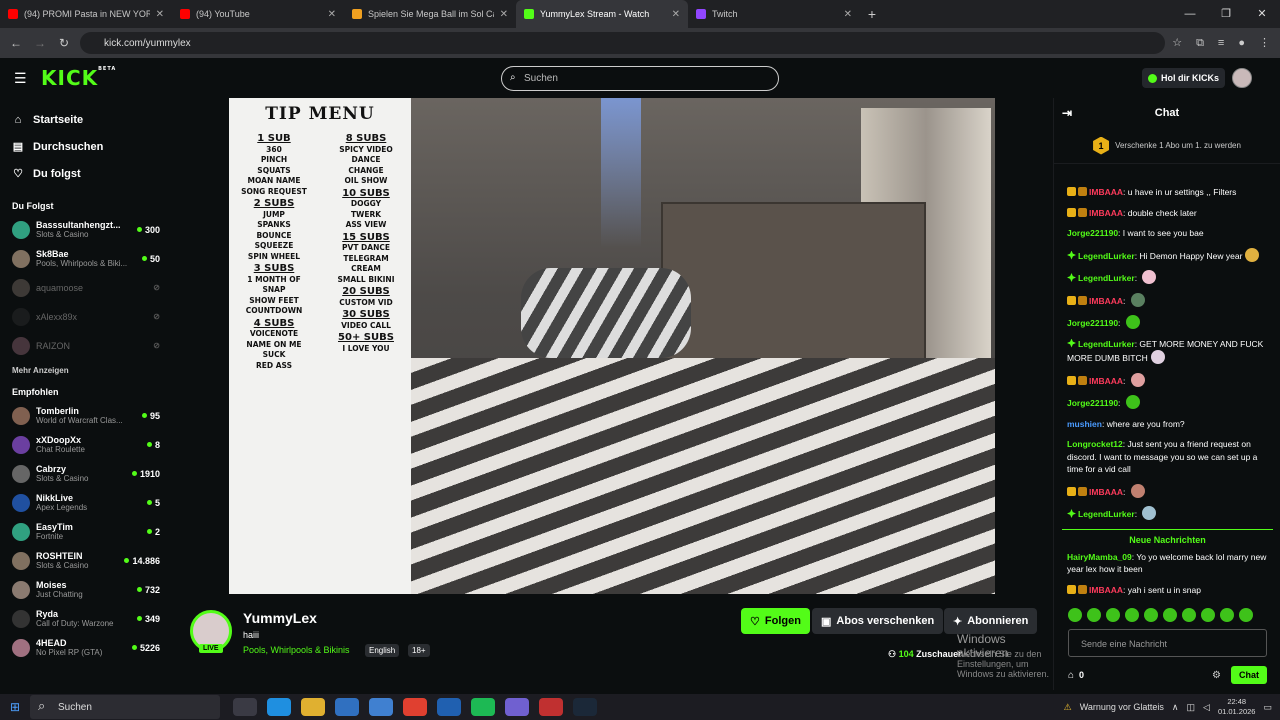 Image resolution: width=1280 pixels, height=720 pixels. Describe the element at coordinates (449, 707) in the screenshot. I see `video-editor-icon` at that location.